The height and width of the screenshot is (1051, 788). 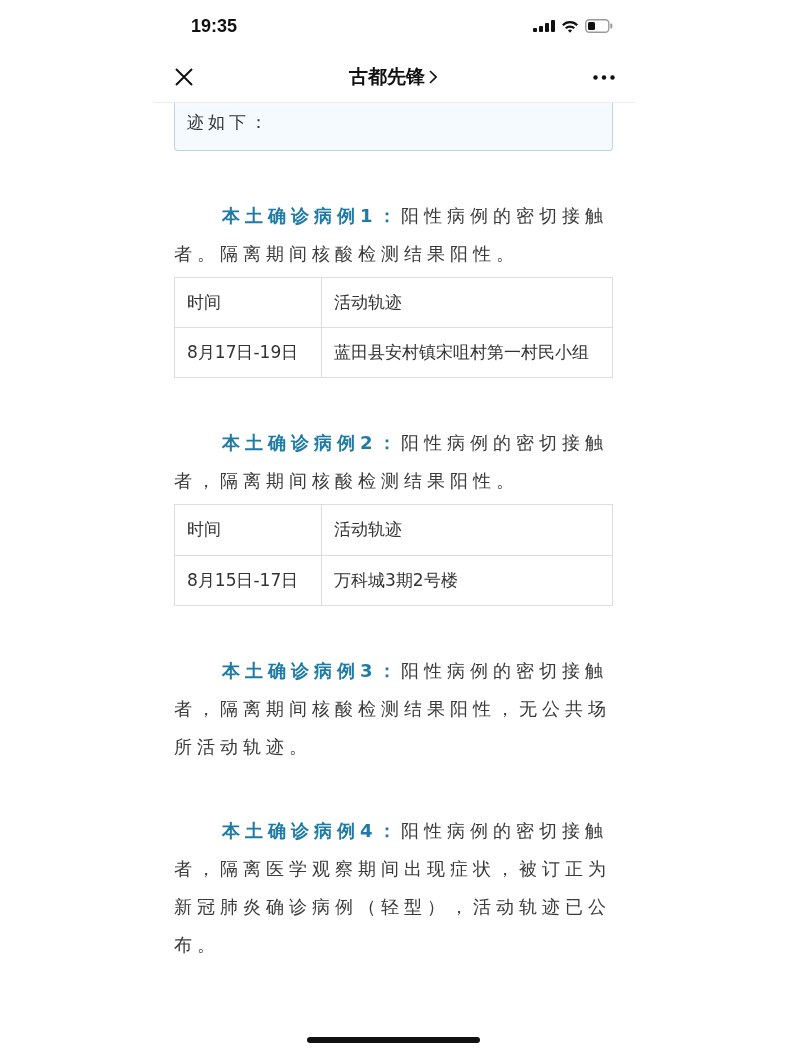 What do you see at coordinates (570, 26) in the screenshot?
I see `wifi-icon` at bounding box center [570, 26].